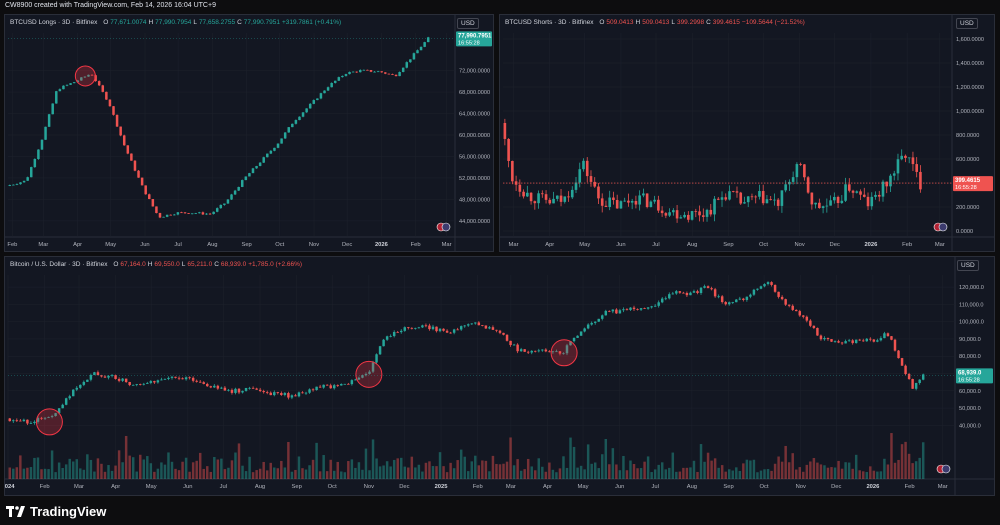 The height and width of the screenshot is (525, 1000). I want to click on tradingview-logo-icon, so click(15, 511).